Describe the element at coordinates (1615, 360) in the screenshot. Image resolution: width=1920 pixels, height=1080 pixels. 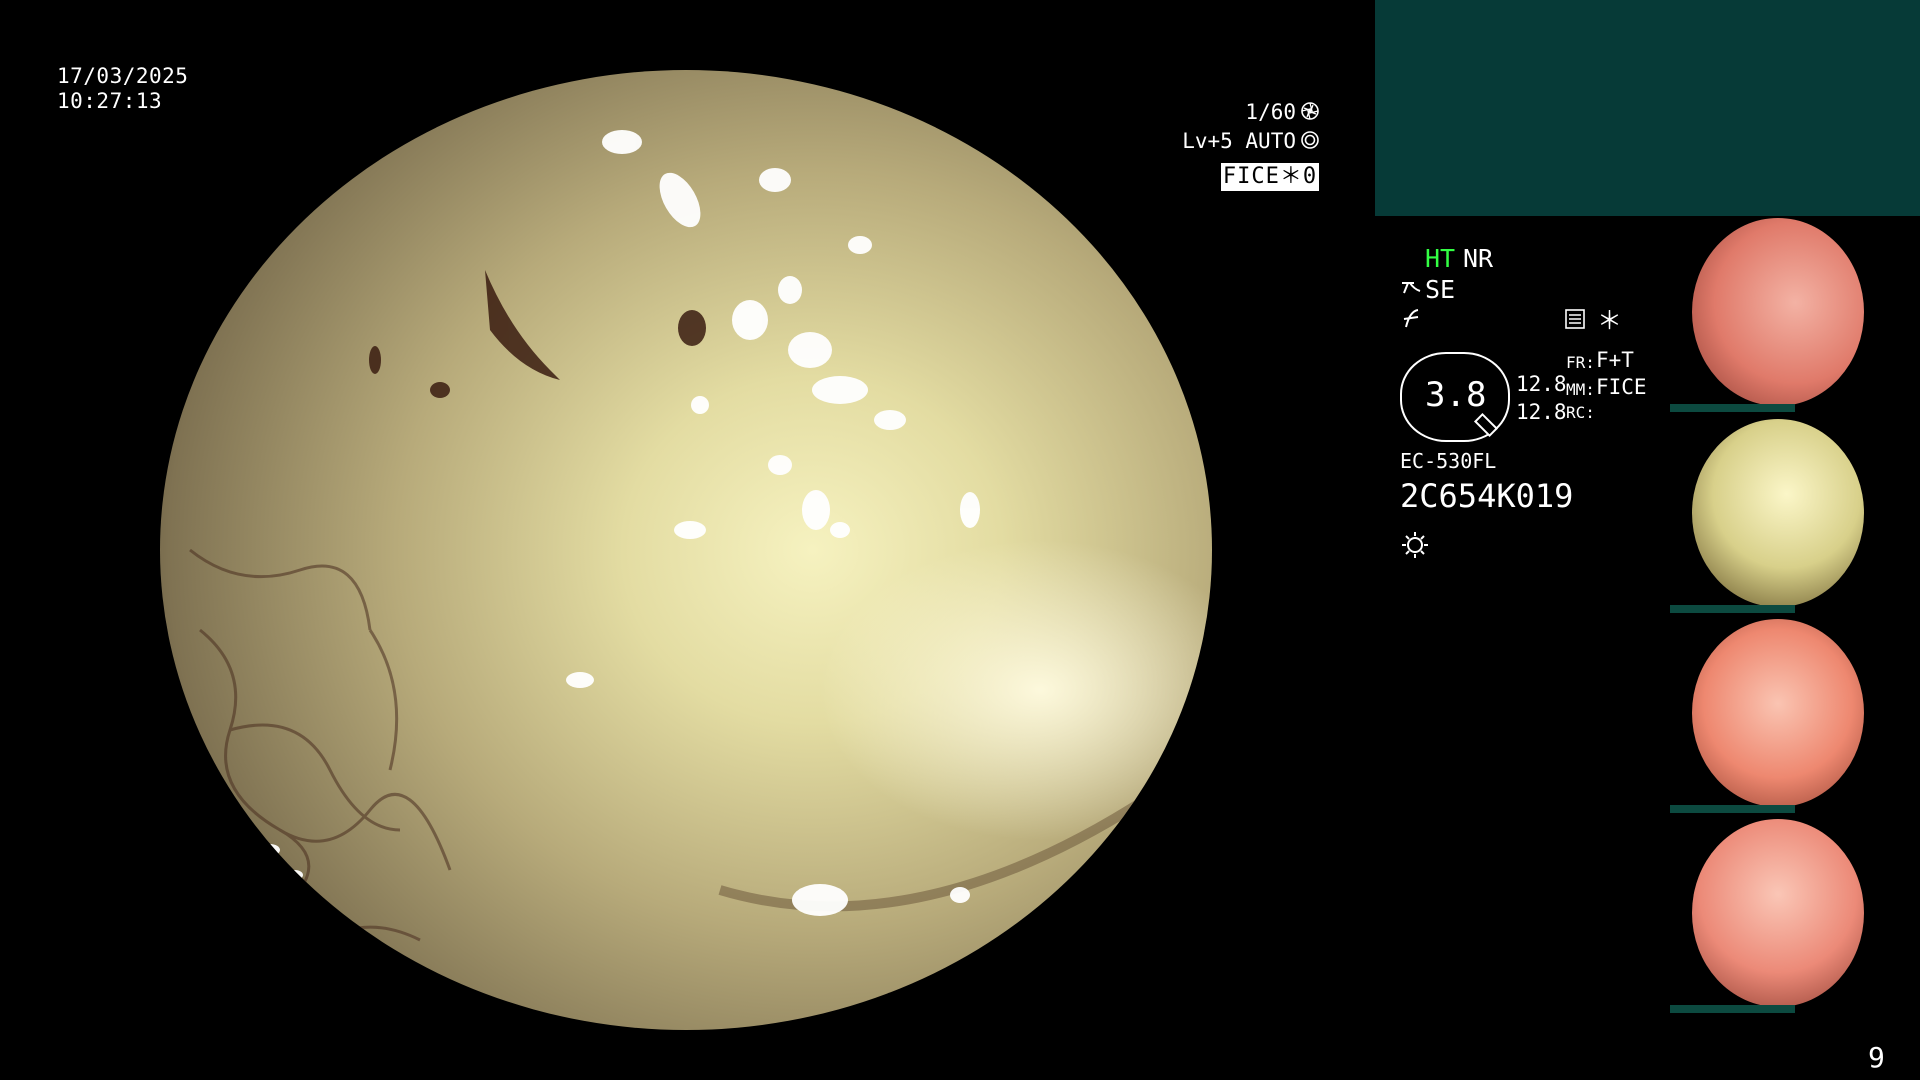
I see `fr-value: F+T` at that location.